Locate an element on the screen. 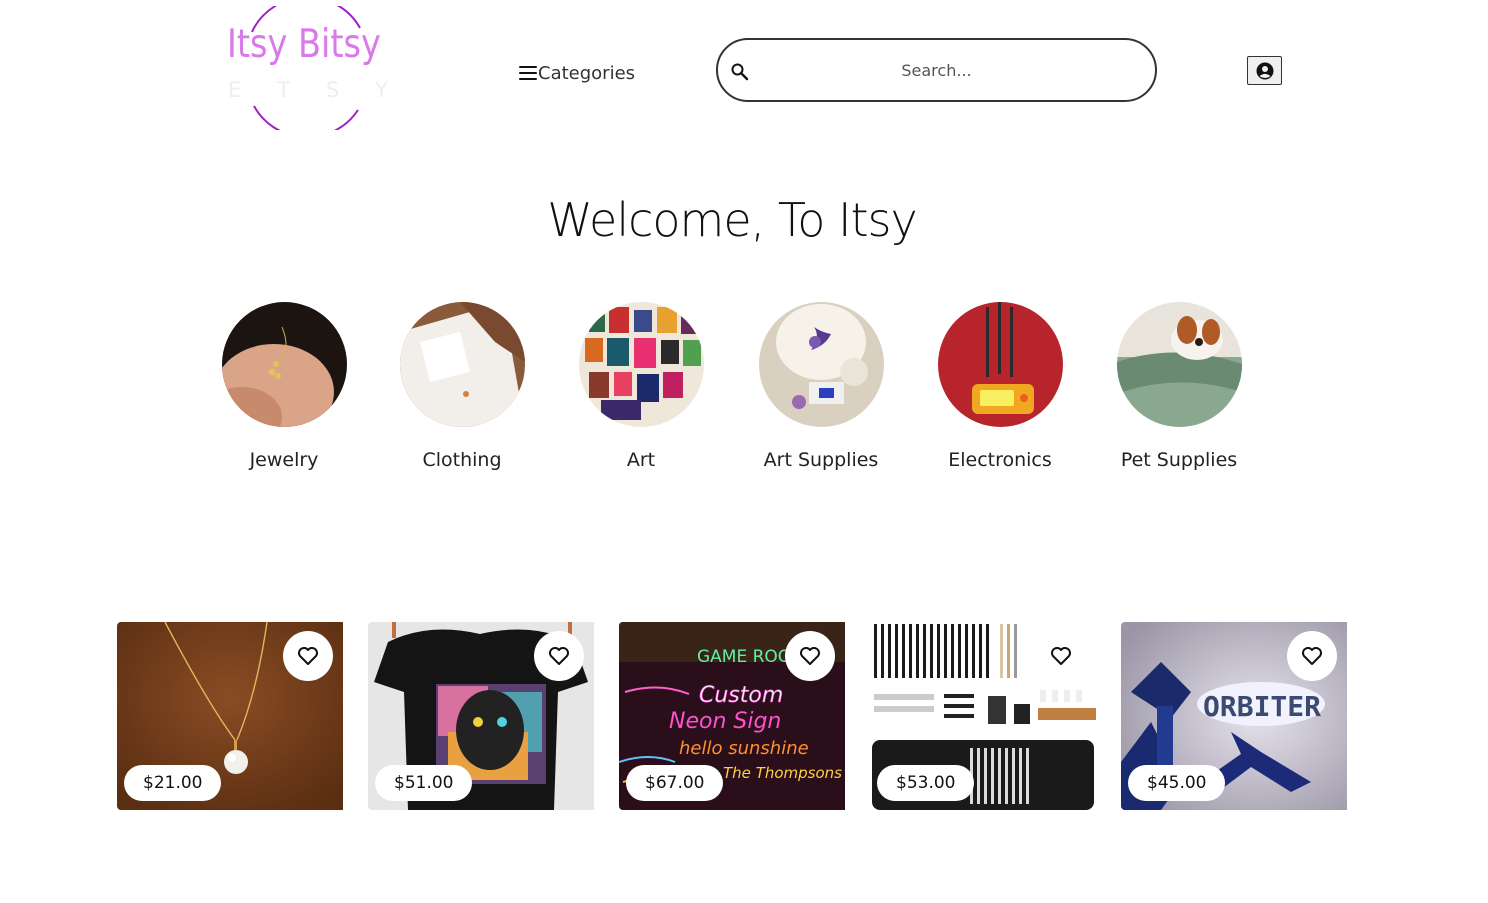  search-icon is located at coordinates (740, 72).